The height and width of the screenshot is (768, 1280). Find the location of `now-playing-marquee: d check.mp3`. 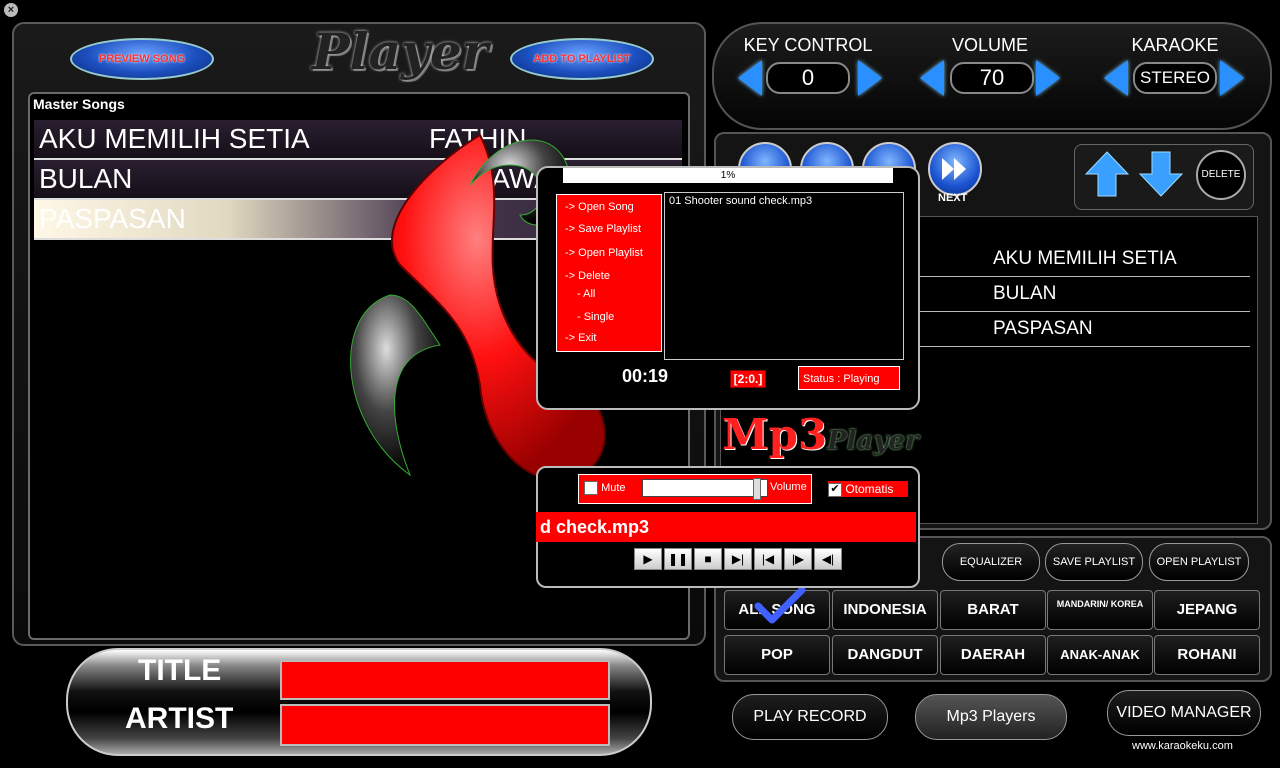

now-playing-marquee: d check.mp3 is located at coordinates (726, 527).